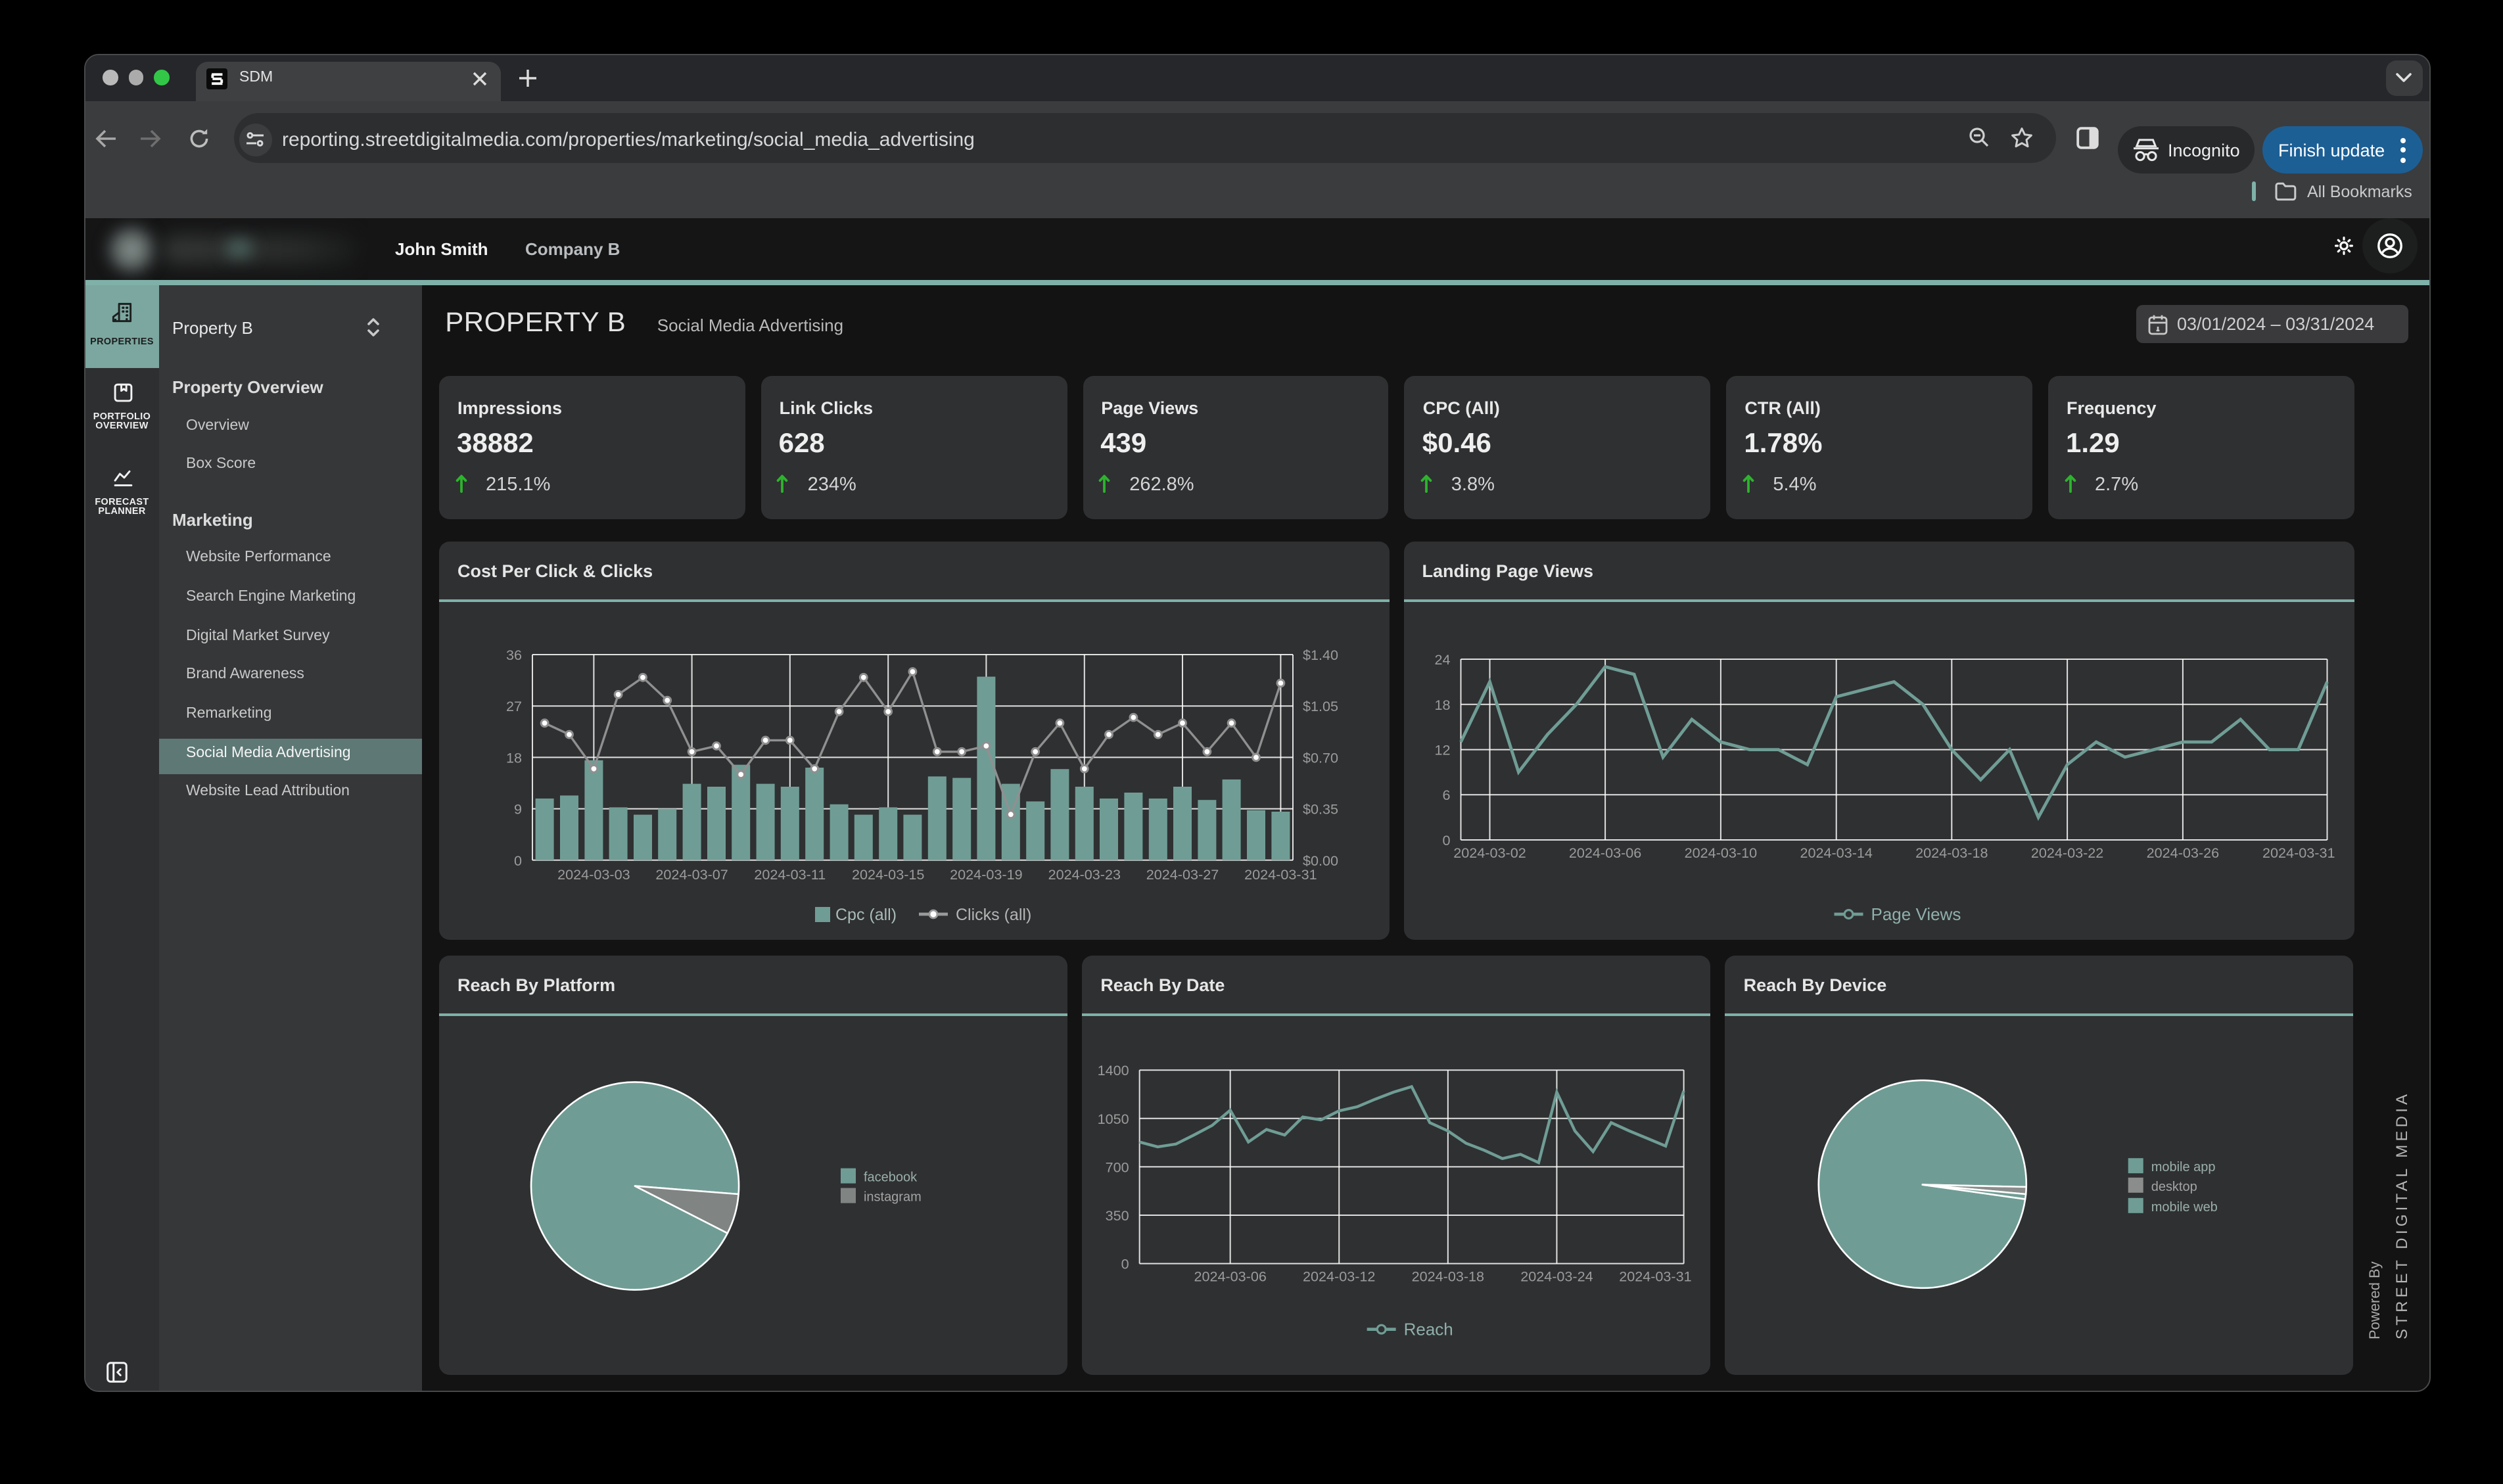 The width and height of the screenshot is (2503, 1484). What do you see at coordinates (1442, 749) in the screenshot?
I see `svg-text: 12` at bounding box center [1442, 749].